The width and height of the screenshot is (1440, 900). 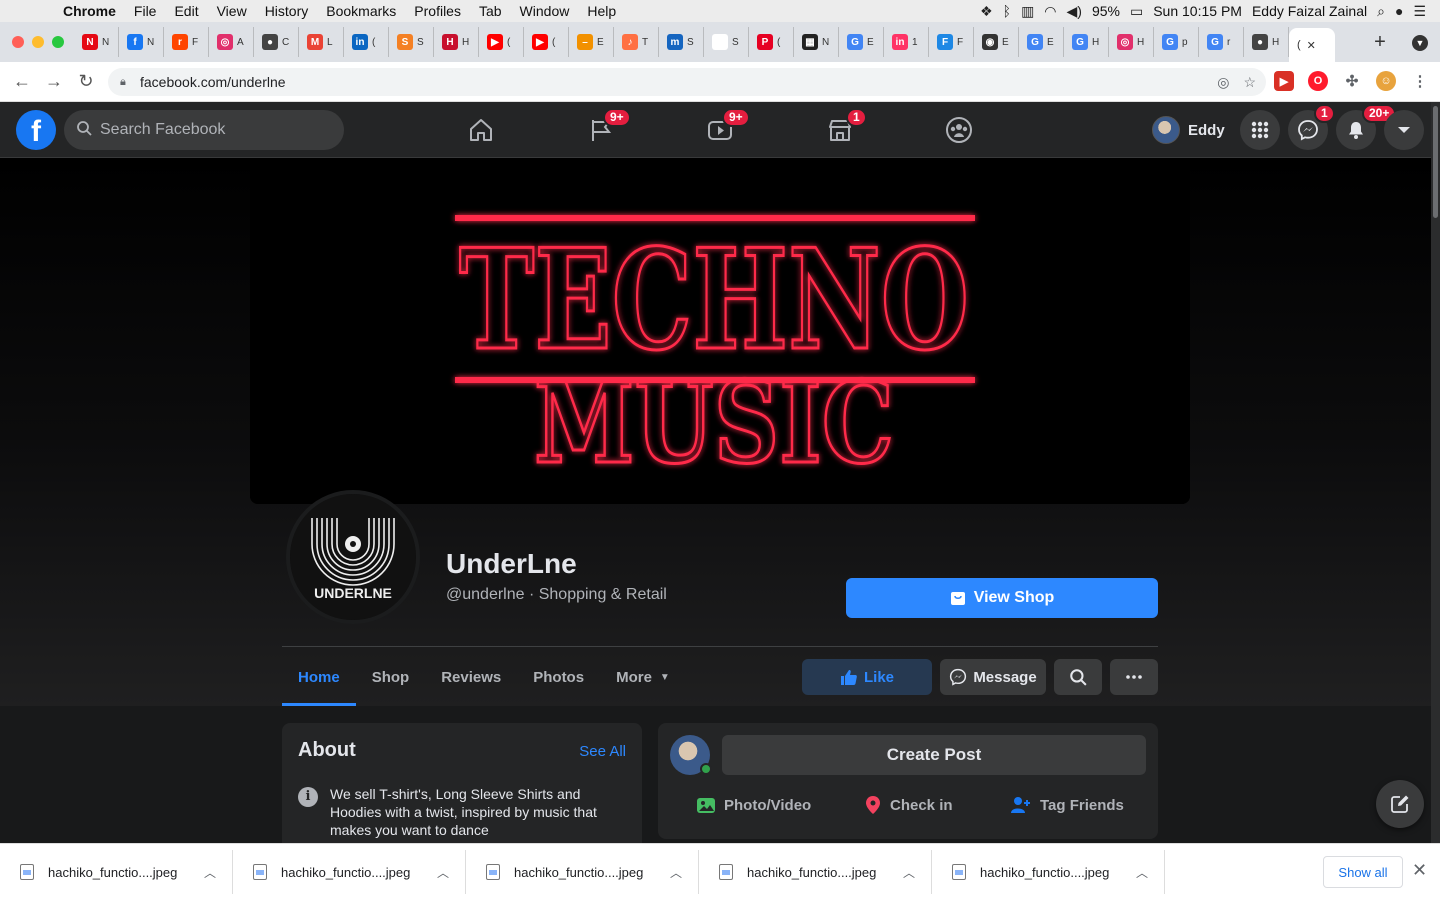 What do you see at coordinates (951, 42) in the screenshot?
I see `browser-tab: FF` at bounding box center [951, 42].